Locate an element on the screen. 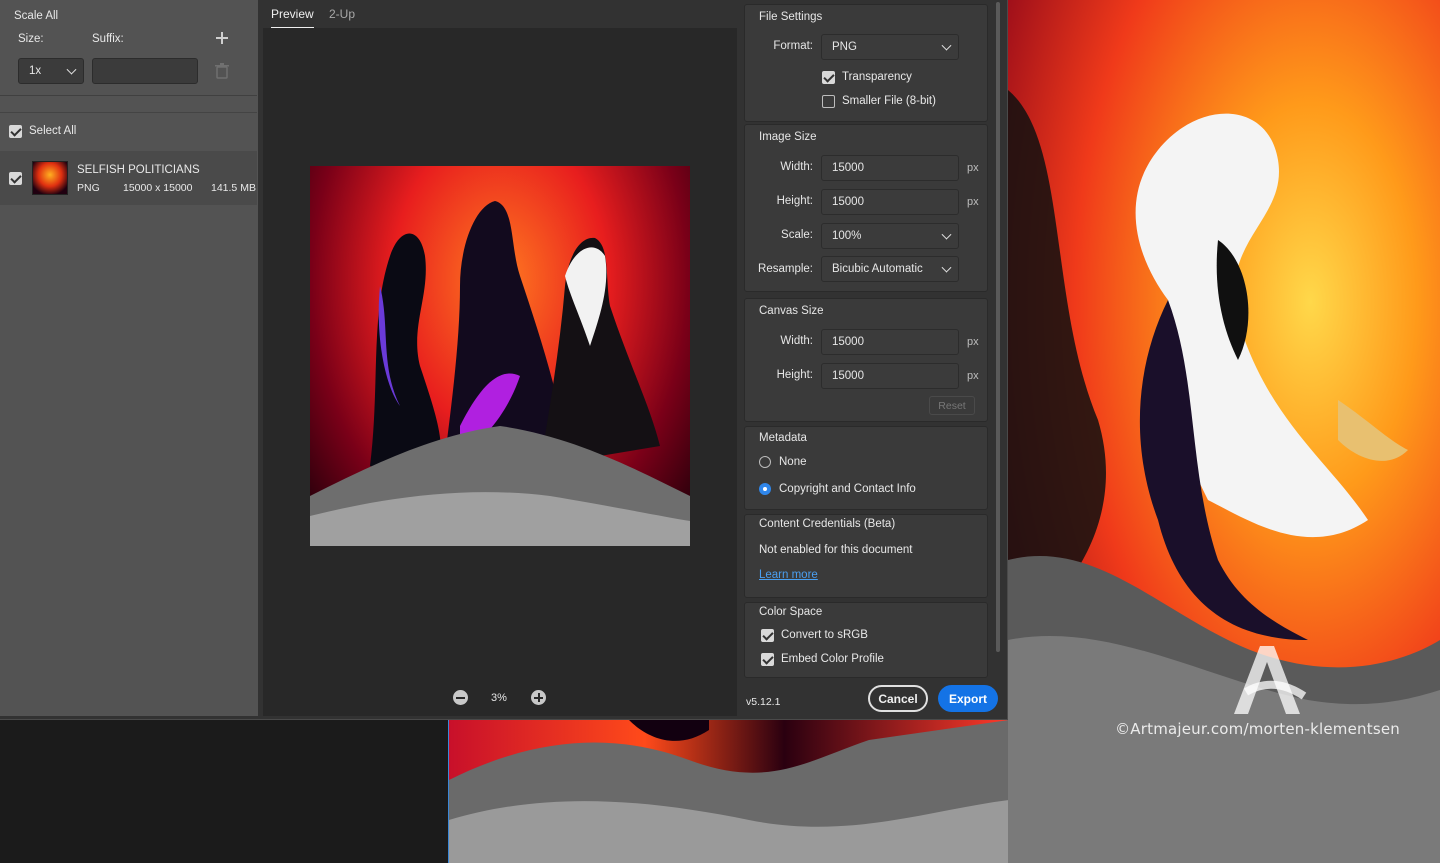  image-height-input: 15000 is located at coordinates (890, 202).